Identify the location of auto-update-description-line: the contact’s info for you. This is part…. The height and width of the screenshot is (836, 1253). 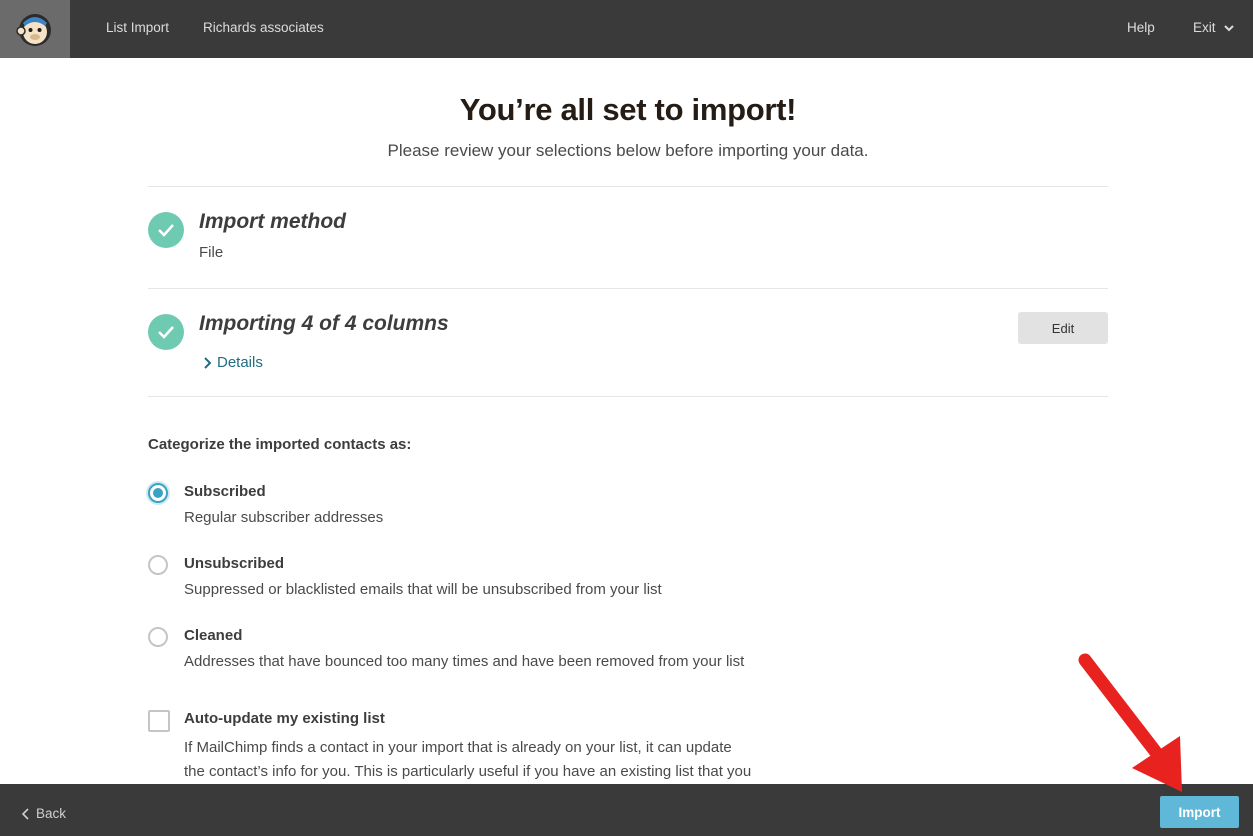
(468, 771).